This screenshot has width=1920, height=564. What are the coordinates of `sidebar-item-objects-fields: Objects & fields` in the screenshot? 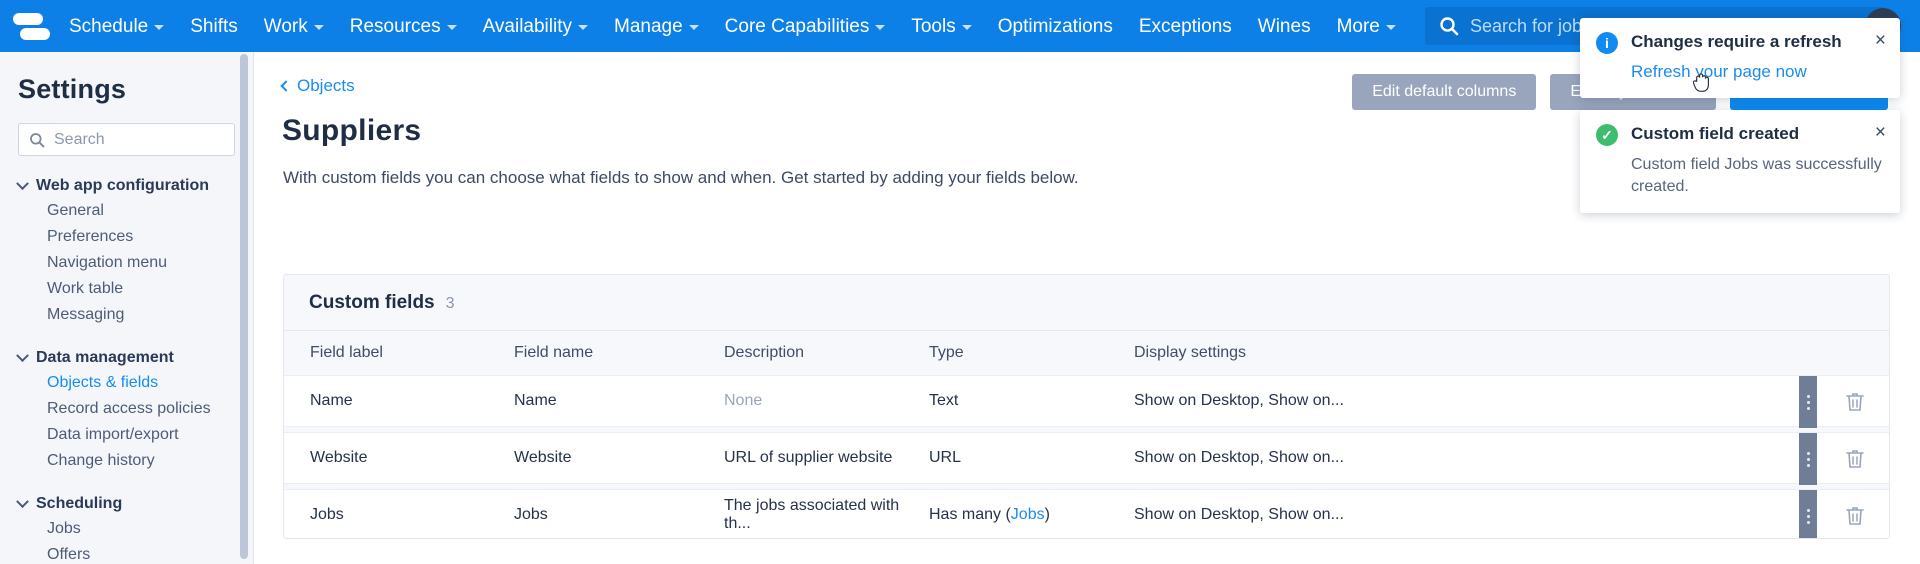 It's located at (126, 383).